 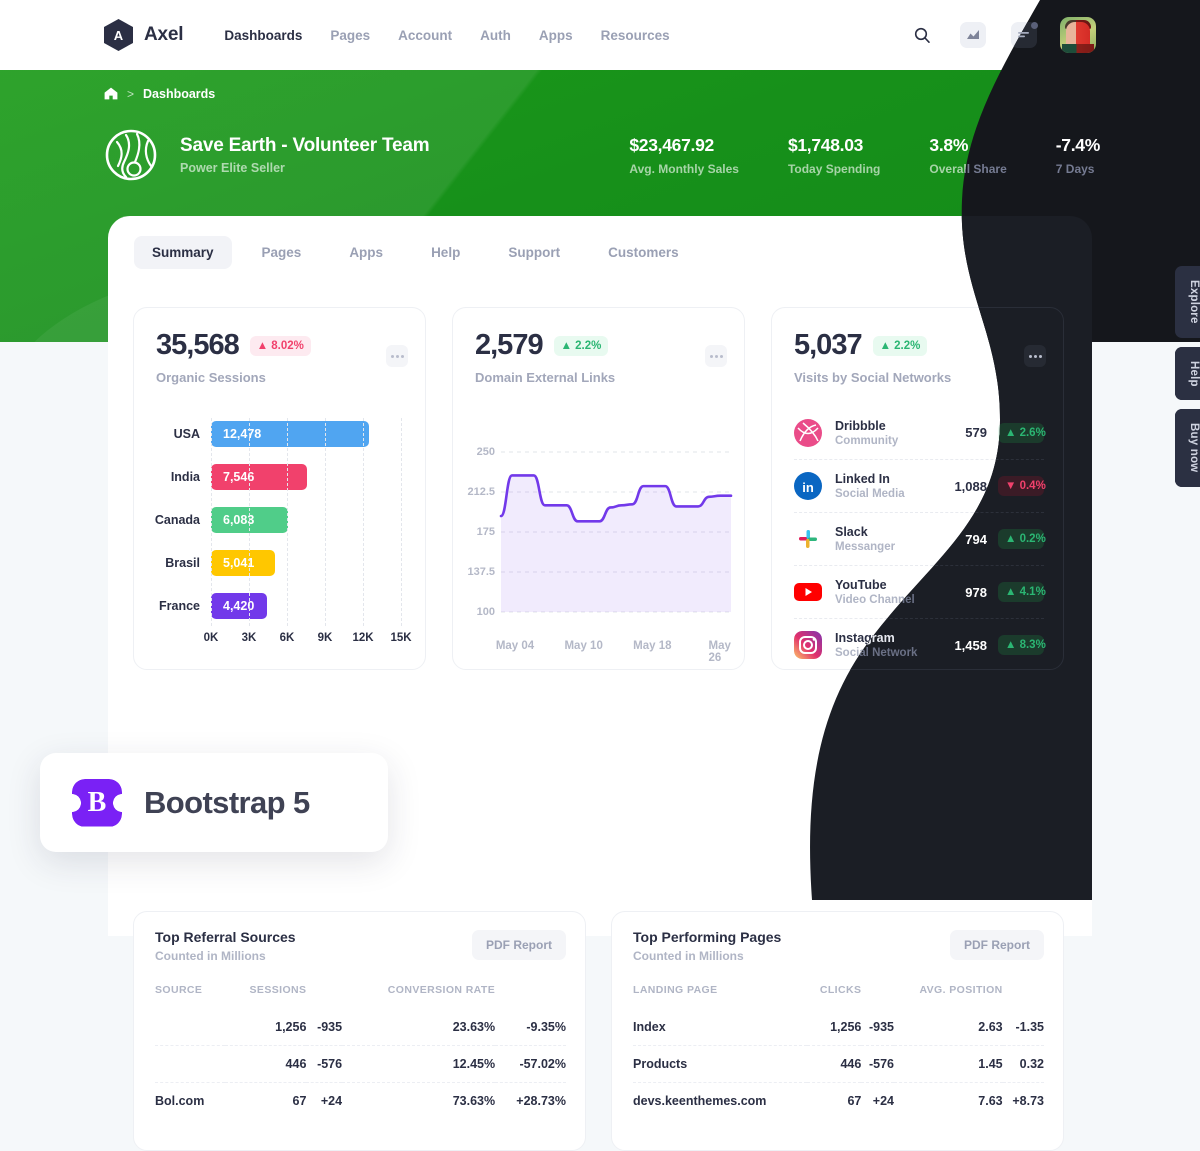 I want to click on social-value: 1,088, so click(x=970, y=486).